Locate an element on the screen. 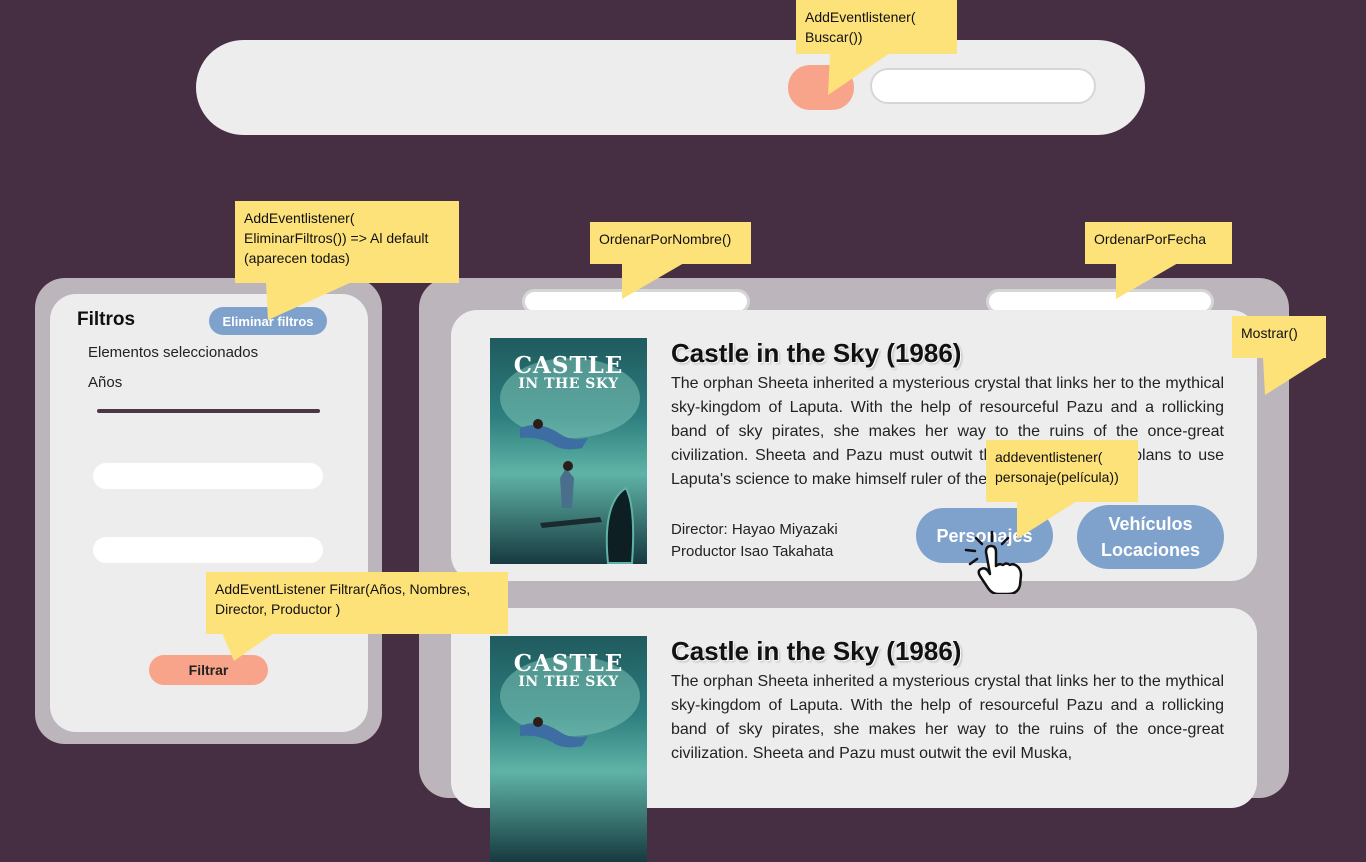 Image resolution: width=1366 pixels, height=862 pixels. note-characters-tail is located at coordinates (1047, 520).